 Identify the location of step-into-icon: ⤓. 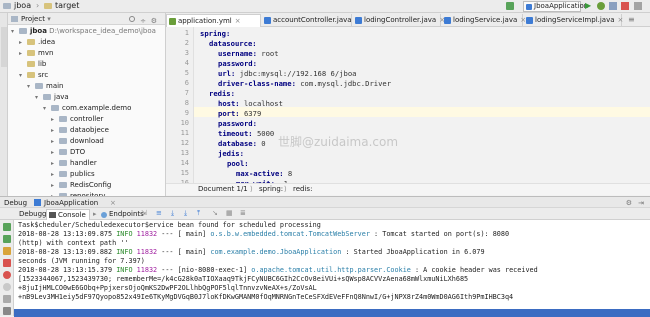
(172, 213).